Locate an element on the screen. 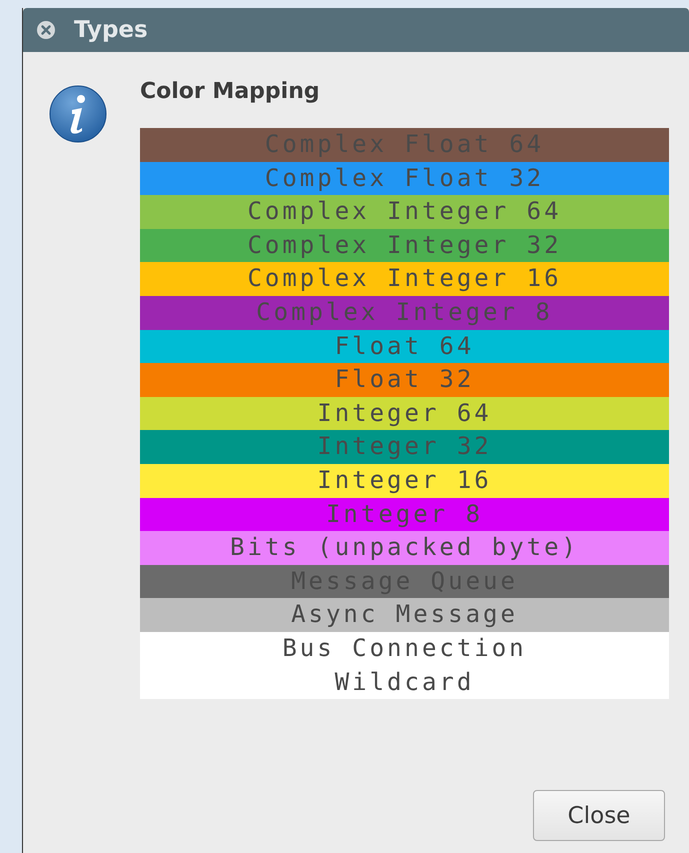 Image resolution: width=689 pixels, height=853 pixels. type-color-row: Bus Connection is located at coordinates (404, 649).